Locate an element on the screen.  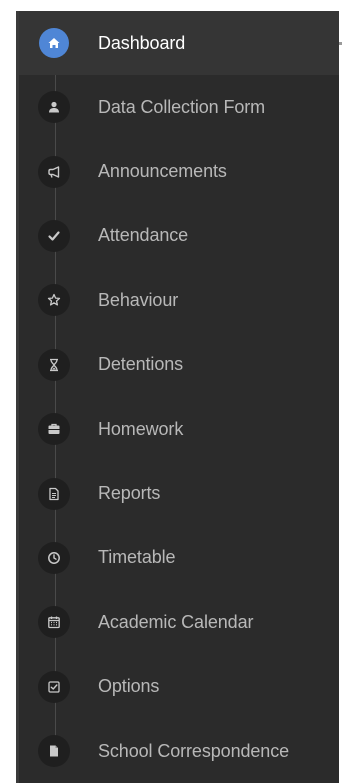
sidebar-item-label: Data Collection Form is located at coordinates (182, 106).